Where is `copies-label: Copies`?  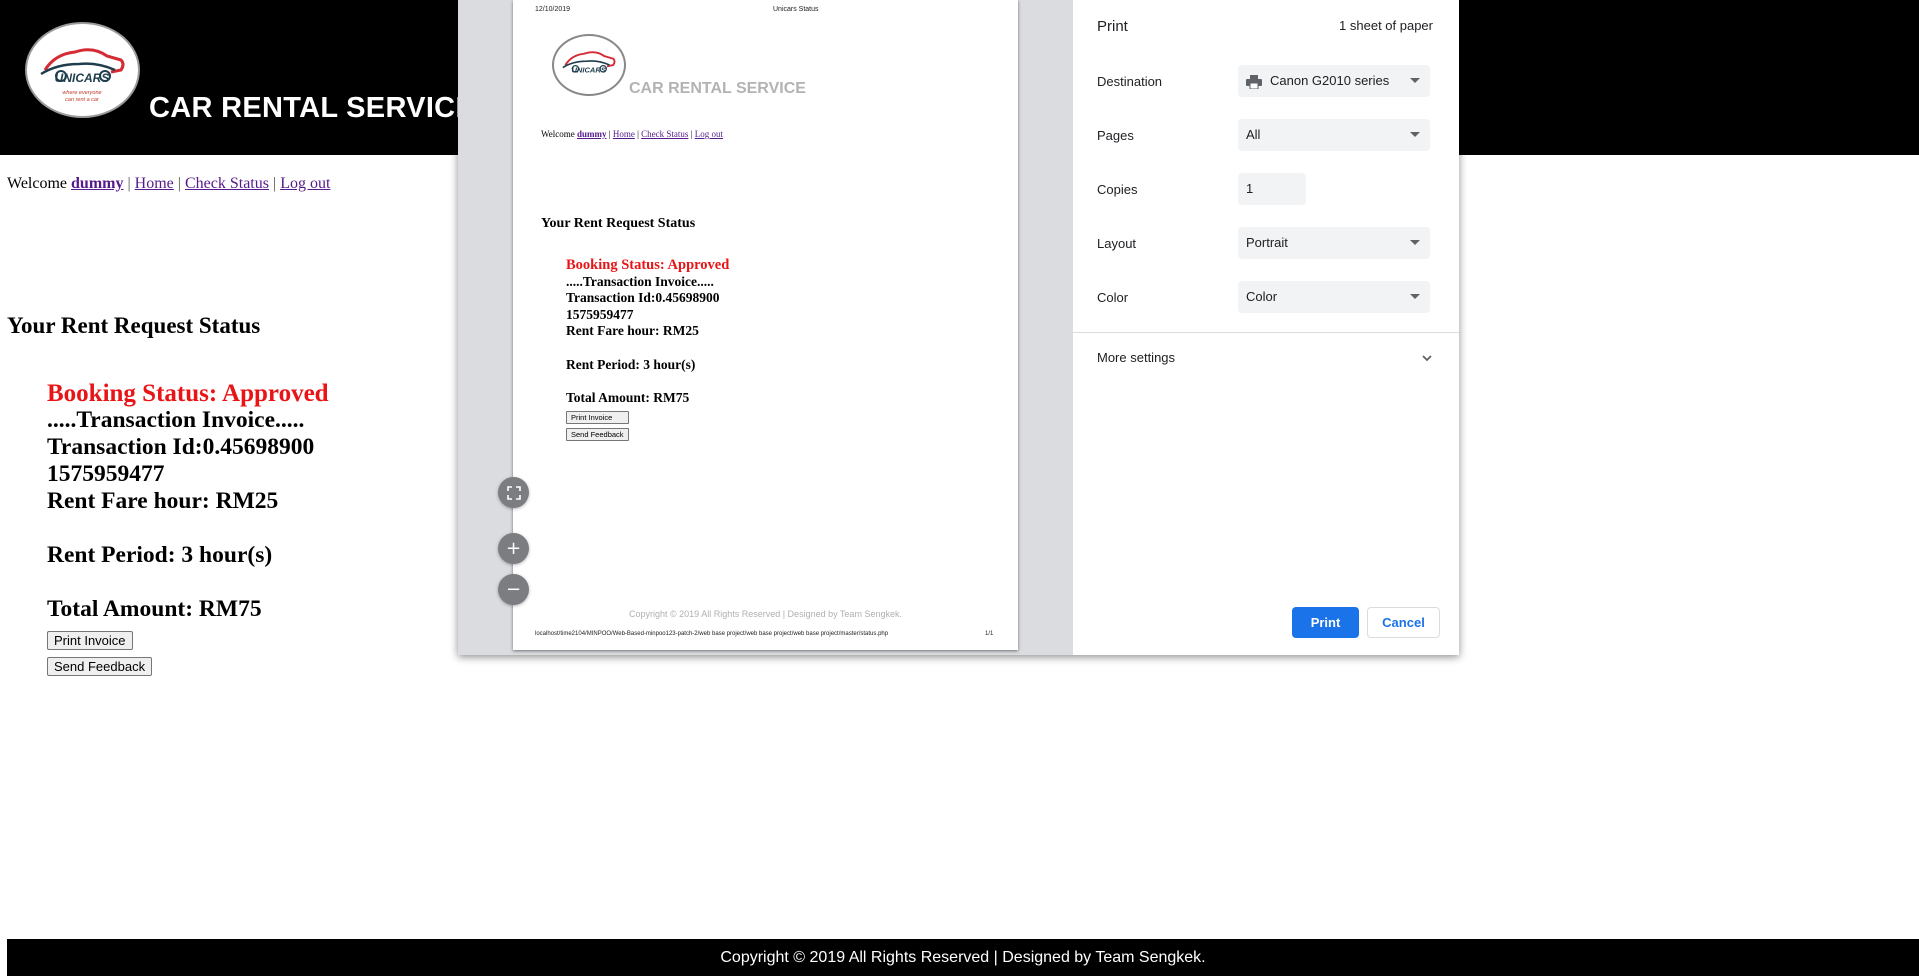
copies-label: Copies is located at coordinates (1117, 189).